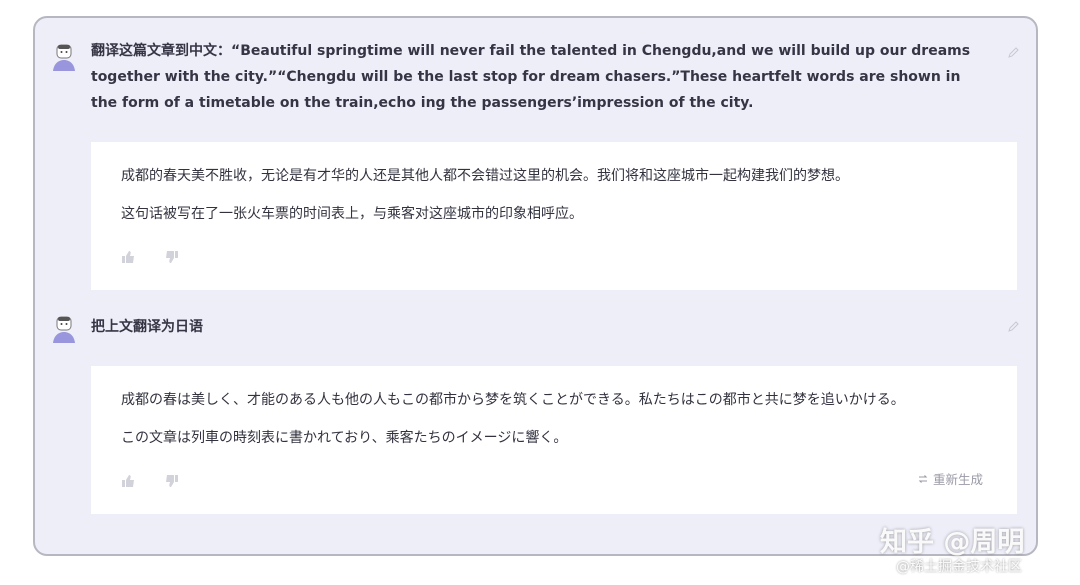 This screenshot has width=1080, height=585. What do you see at coordinates (957, 479) in the screenshot?
I see `regenerate-label: 重新生成` at bounding box center [957, 479].